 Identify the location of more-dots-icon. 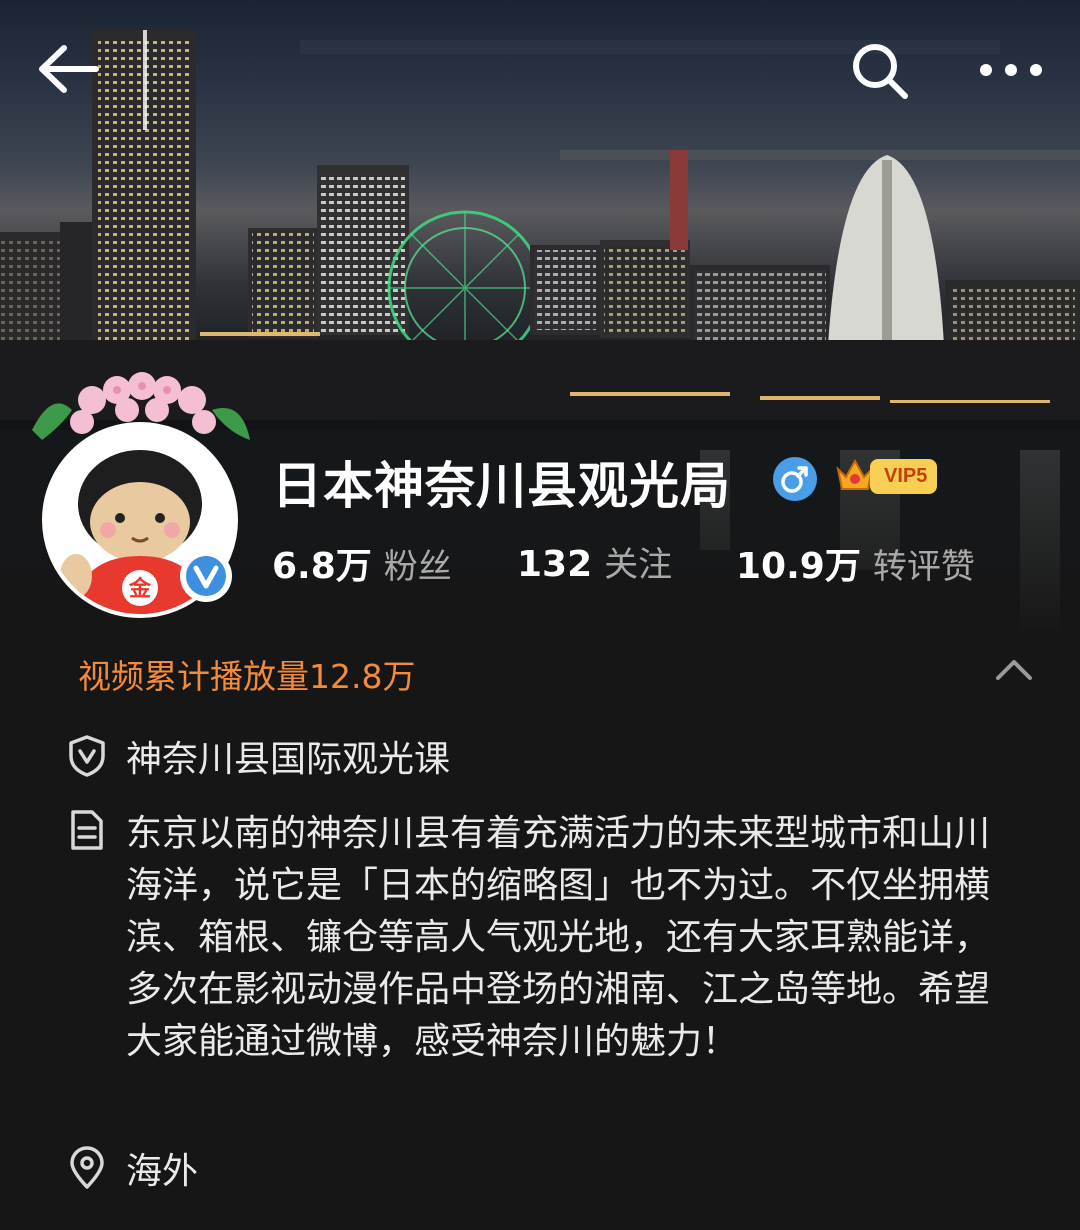
(1011, 70).